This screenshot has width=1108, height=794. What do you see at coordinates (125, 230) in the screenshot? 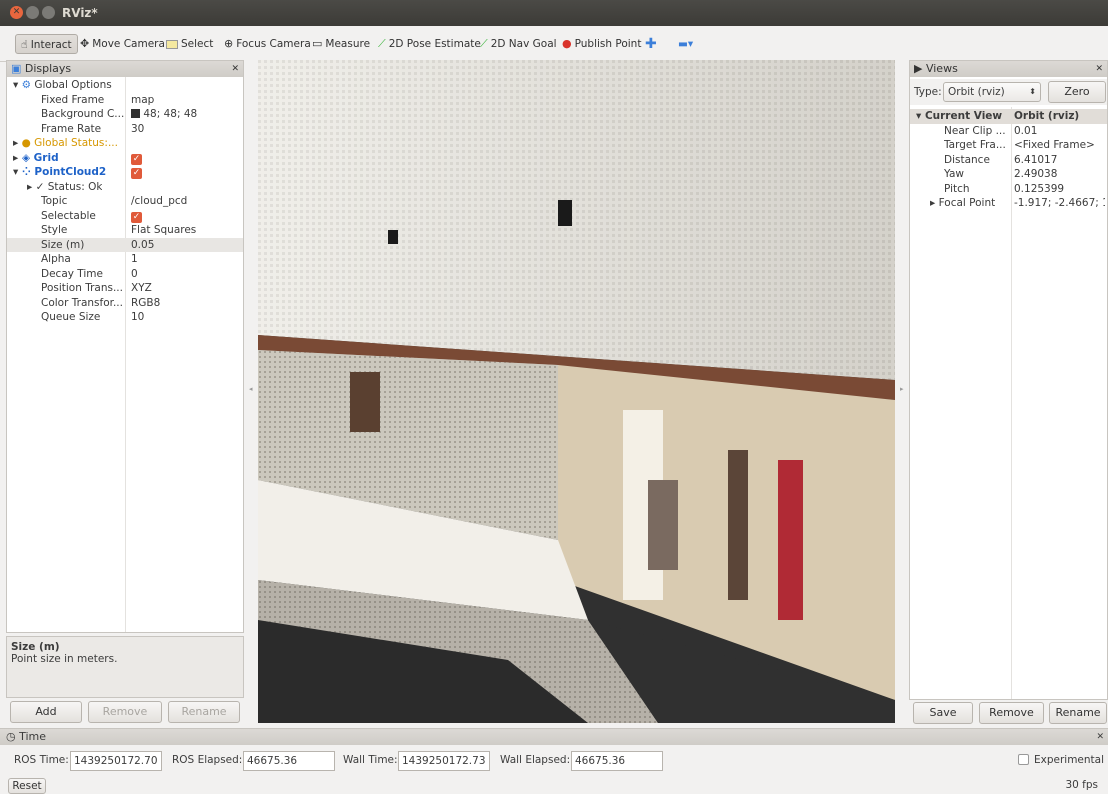
I see `tree-row-style: Style Flat Squares` at bounding box center [125, 230].